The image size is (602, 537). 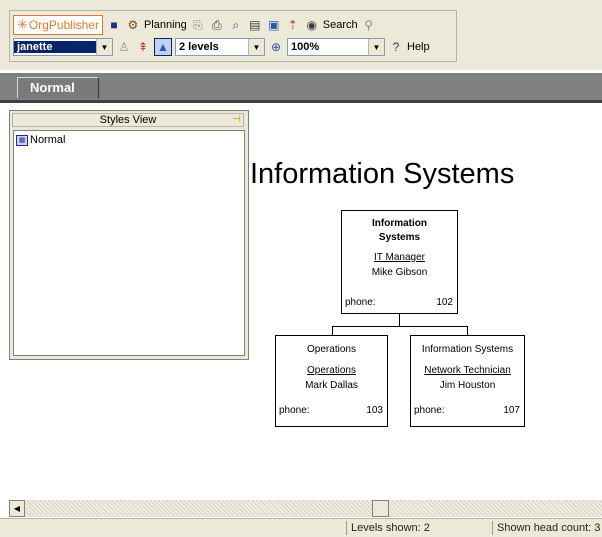 I want to click on child-phone-row: phone: 103, so click(x=331, y=410).